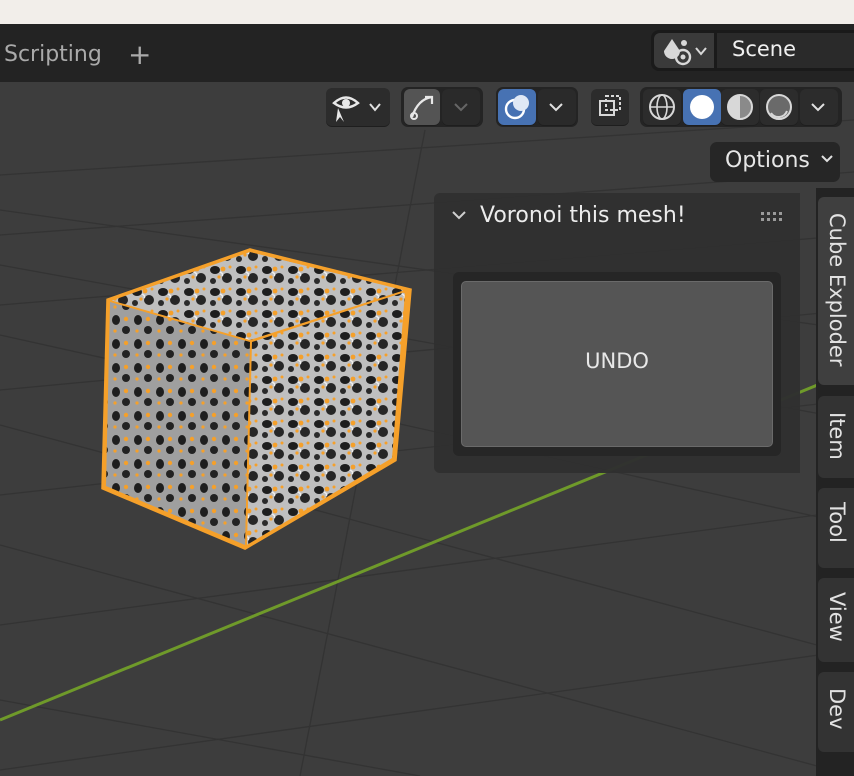 The height and width of the screenshot is (776, 854). Describe the element at coordinates (583, 215) in the screenshot. I see `panel-title: Voronoi this mesh!` at that location.